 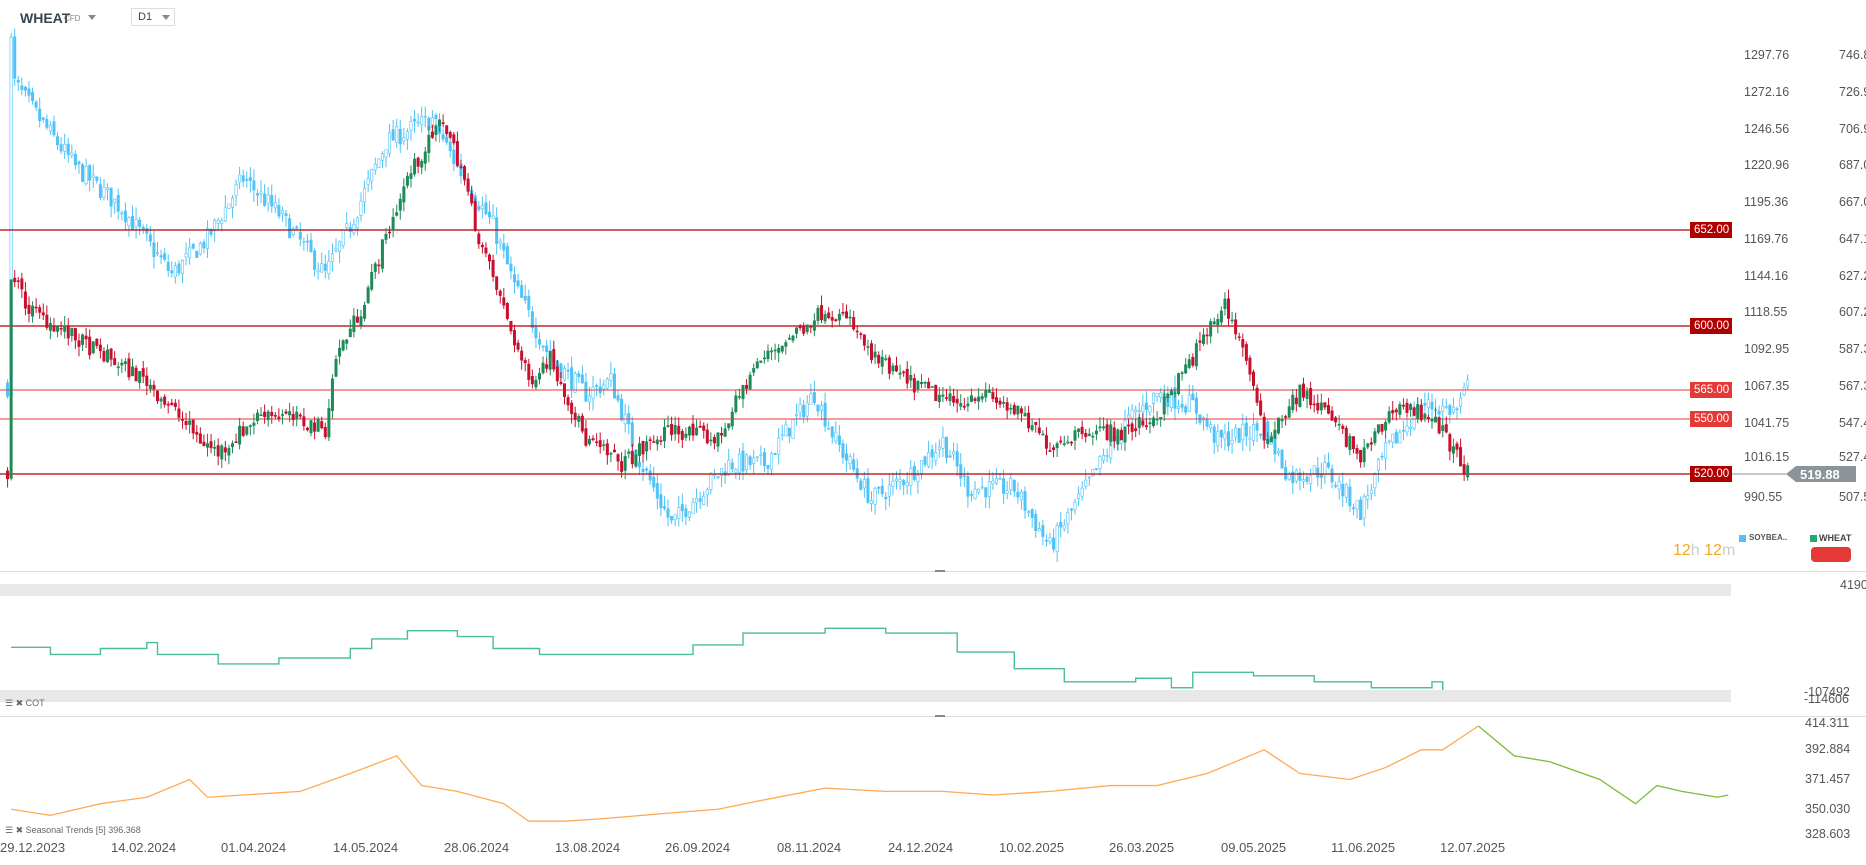 I want to click on level-price-tag: 550.00, so click(x=1711, y=419).